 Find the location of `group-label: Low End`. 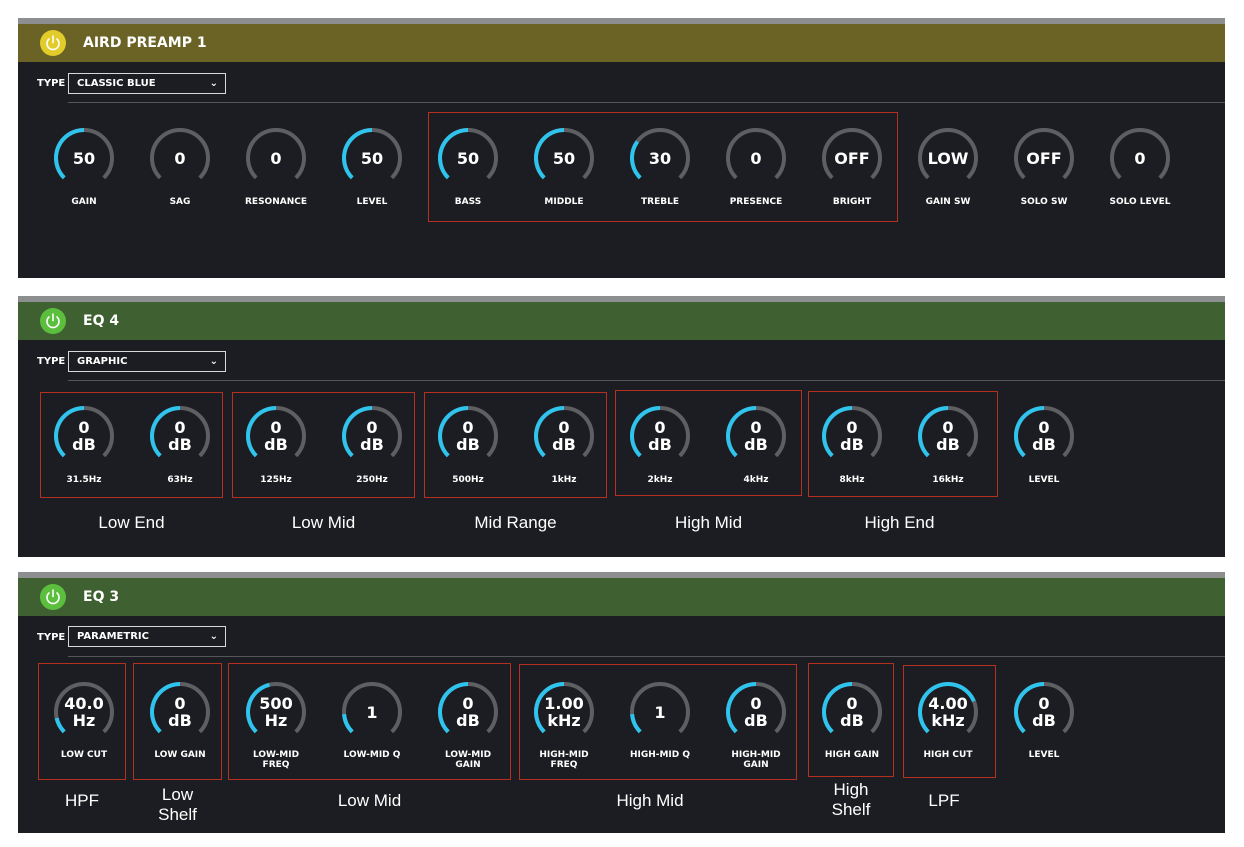

group-label: Low End is located at coordinates (131, 522).